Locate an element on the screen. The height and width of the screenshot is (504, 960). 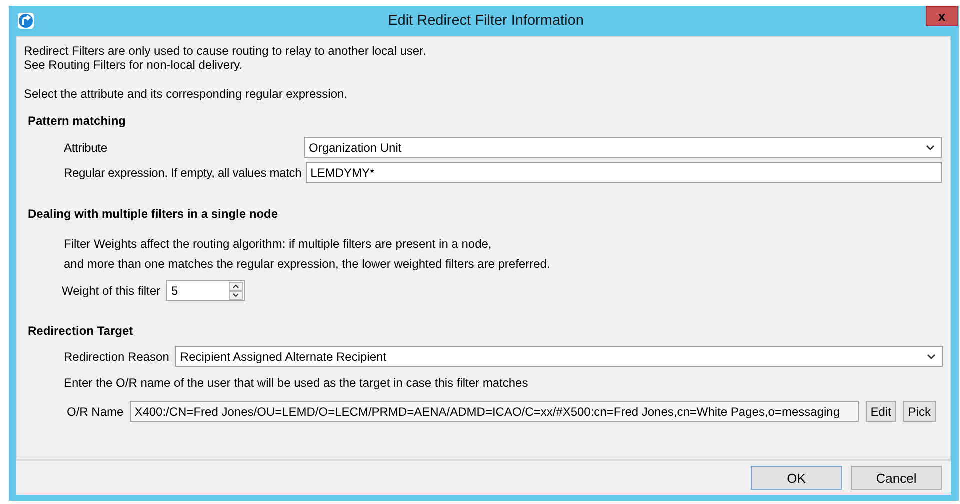
hint-text: Enter the O/R name of the user that will be used as the target in case this filter matches is located at coordinates (297, 383).